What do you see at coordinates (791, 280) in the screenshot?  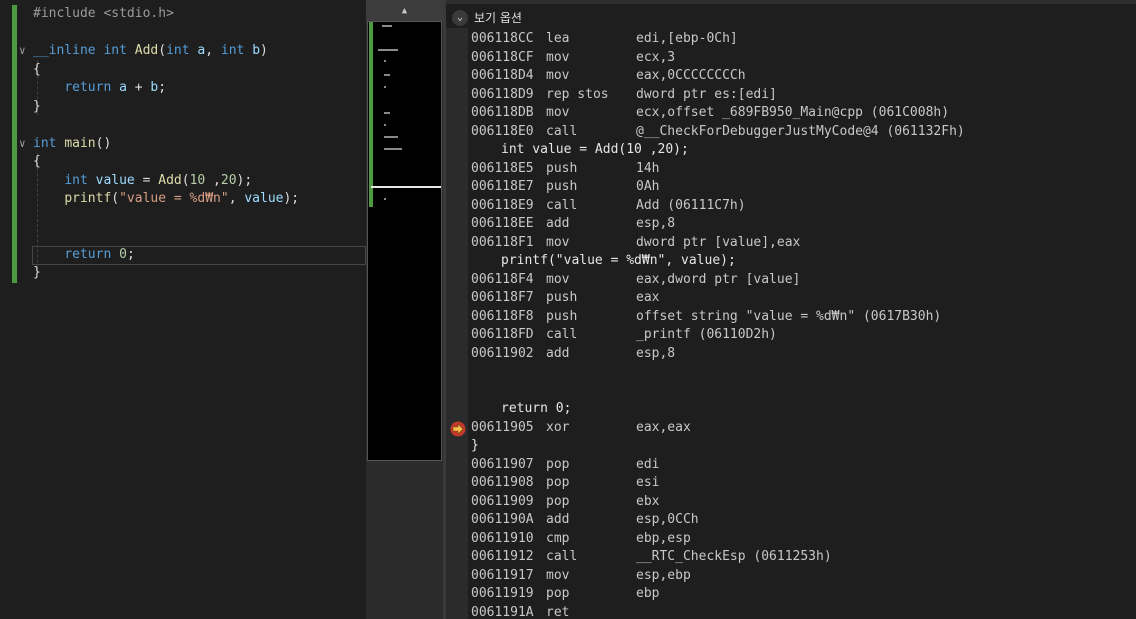 I see `disasm-row: 006118F4 mov eax,dword ptr [value]` at bounding box center [791, 280].